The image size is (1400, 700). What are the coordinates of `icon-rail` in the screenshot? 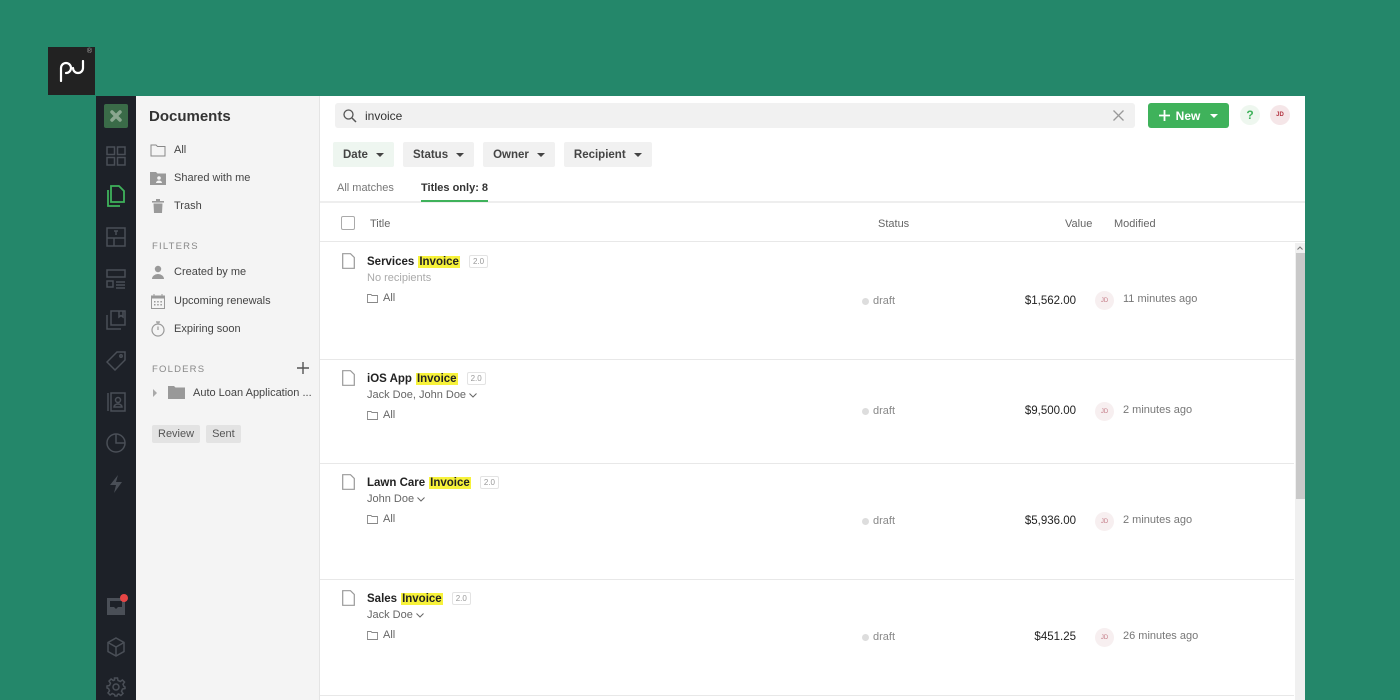 It's located at (116, 398).